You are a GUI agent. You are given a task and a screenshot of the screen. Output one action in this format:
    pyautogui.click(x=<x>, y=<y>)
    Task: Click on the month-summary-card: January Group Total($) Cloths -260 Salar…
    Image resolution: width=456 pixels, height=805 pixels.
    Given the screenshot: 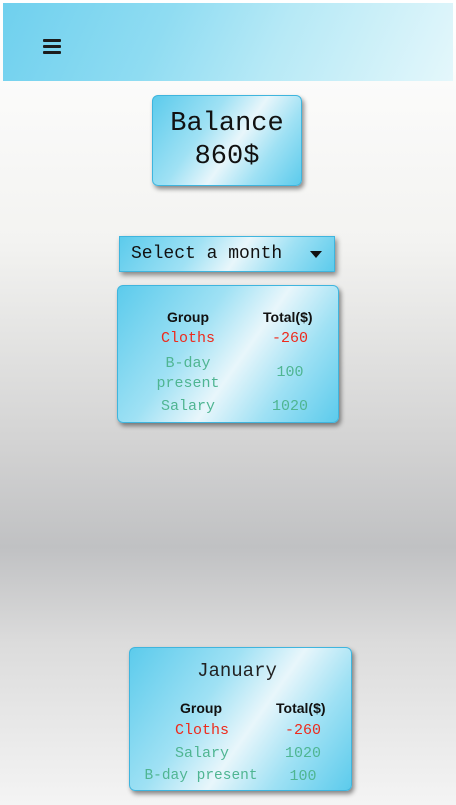 What is the action you would take?
    pyautogui.click(x=240, y=719)
    